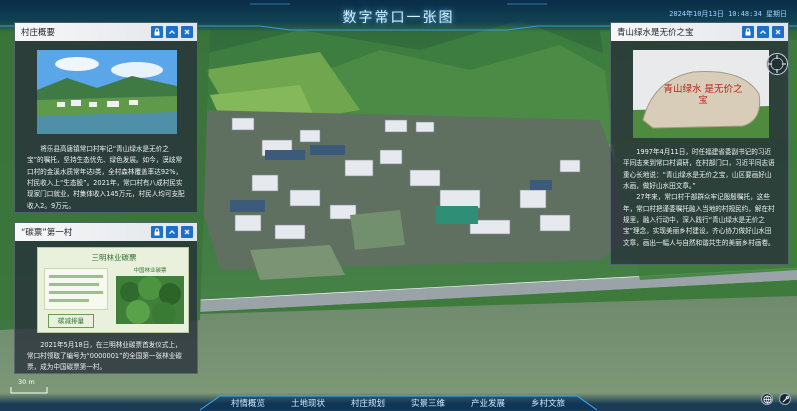 The image size is (797, 411). I want to click on stone-photo: 青山绿水 是无价之宝, so click(701, 94).